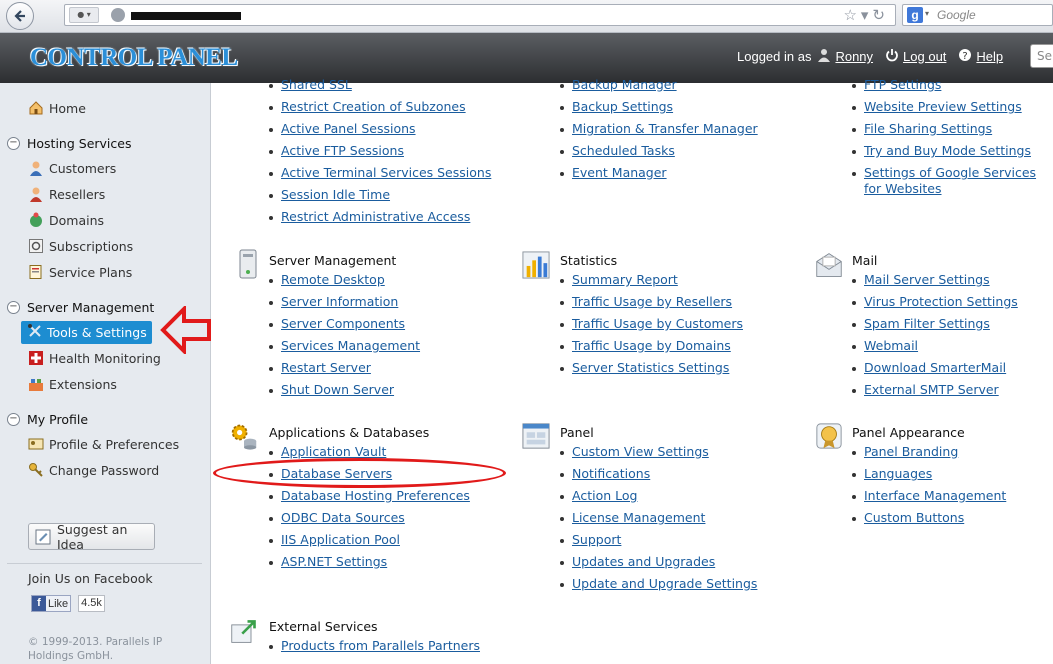  What do you see at coordinates (935, 368) in the screenshot?
I see `link: Download SmarterMail` at bounding box center [935, 368].